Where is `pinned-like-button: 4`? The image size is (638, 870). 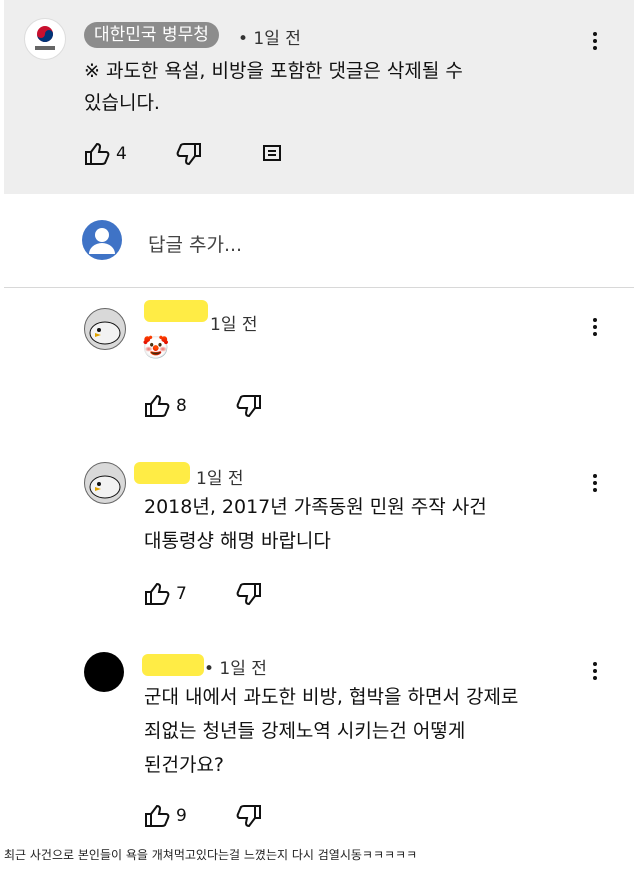 pinned-like-button: 4 is located at coordinates (105, 154).